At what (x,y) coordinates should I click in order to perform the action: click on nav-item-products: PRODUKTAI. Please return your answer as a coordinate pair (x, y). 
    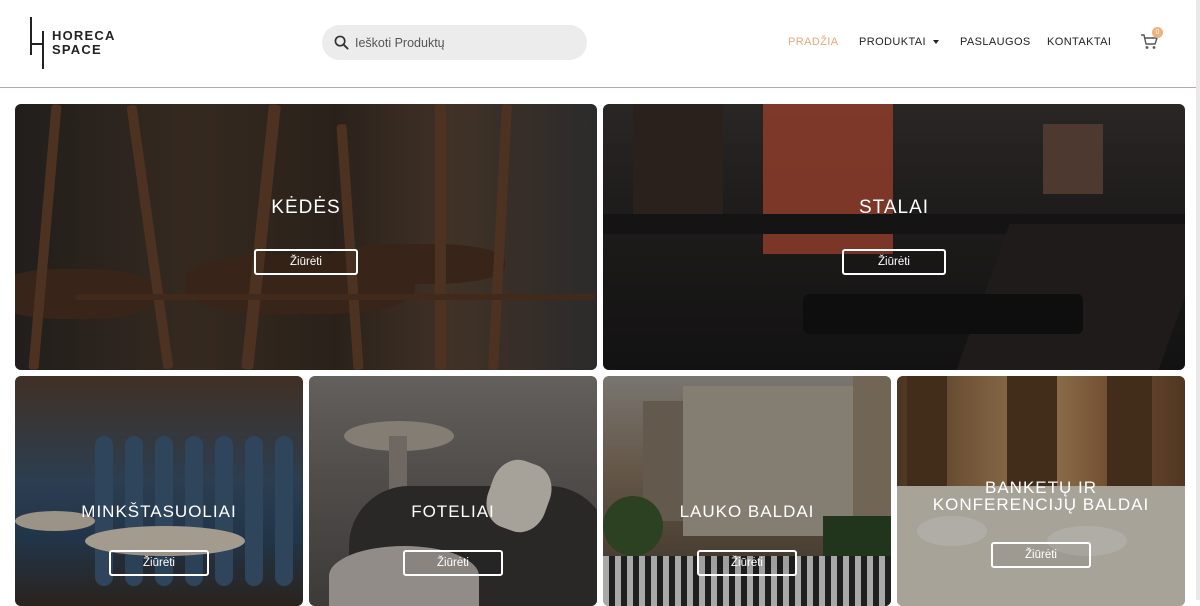
    Looking at the image, I should click on (899, 42).